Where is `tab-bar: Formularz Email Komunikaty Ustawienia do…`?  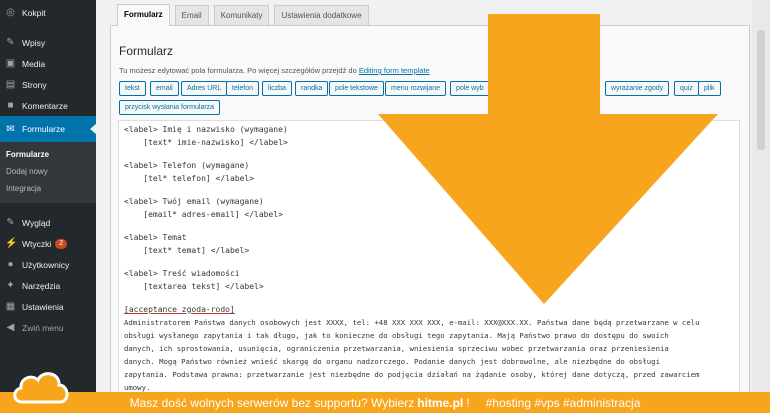
tab-bar: Formularz Email Komunikaty Ustawienia do… is located at coordinates (245, 15).